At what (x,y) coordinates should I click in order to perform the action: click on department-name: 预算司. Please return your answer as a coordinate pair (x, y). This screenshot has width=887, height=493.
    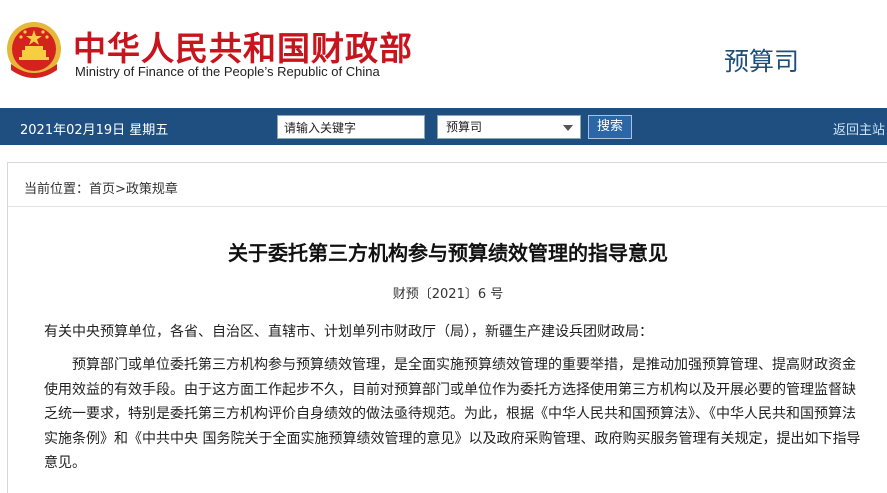
    Looking at the image, I should click on (762, 61).